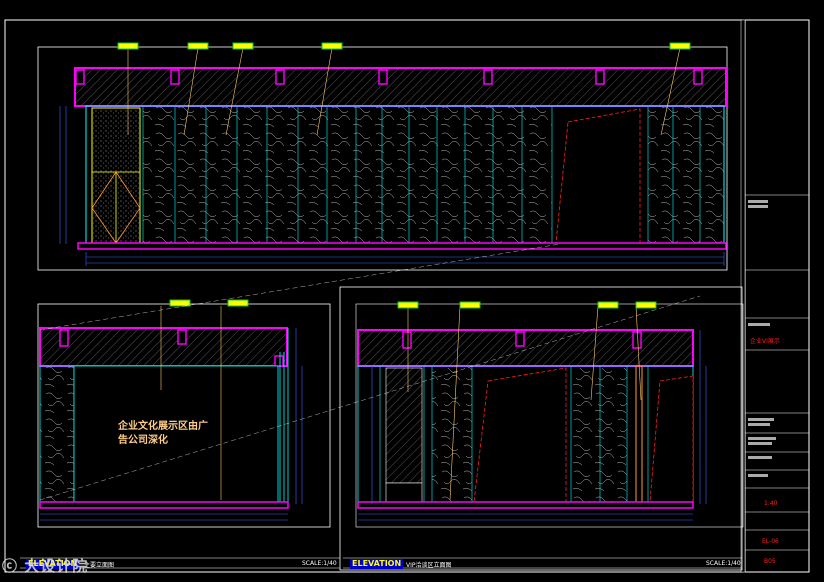  Describe the element at coordinates (163, 433) in the screenshot. I see `display-area-note: 企业文化展示区由广告公司深化` at that location.